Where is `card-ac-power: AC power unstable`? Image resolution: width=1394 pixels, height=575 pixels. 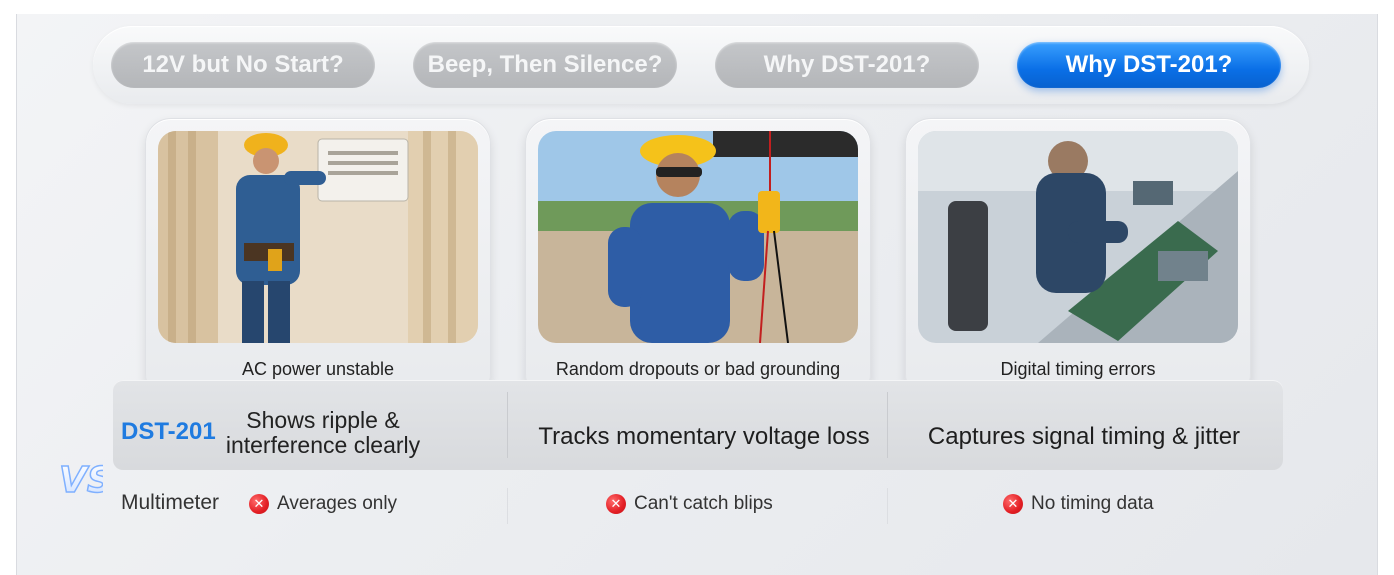 card-ac-power: AC power unstable is located at coordinates (318, 259).